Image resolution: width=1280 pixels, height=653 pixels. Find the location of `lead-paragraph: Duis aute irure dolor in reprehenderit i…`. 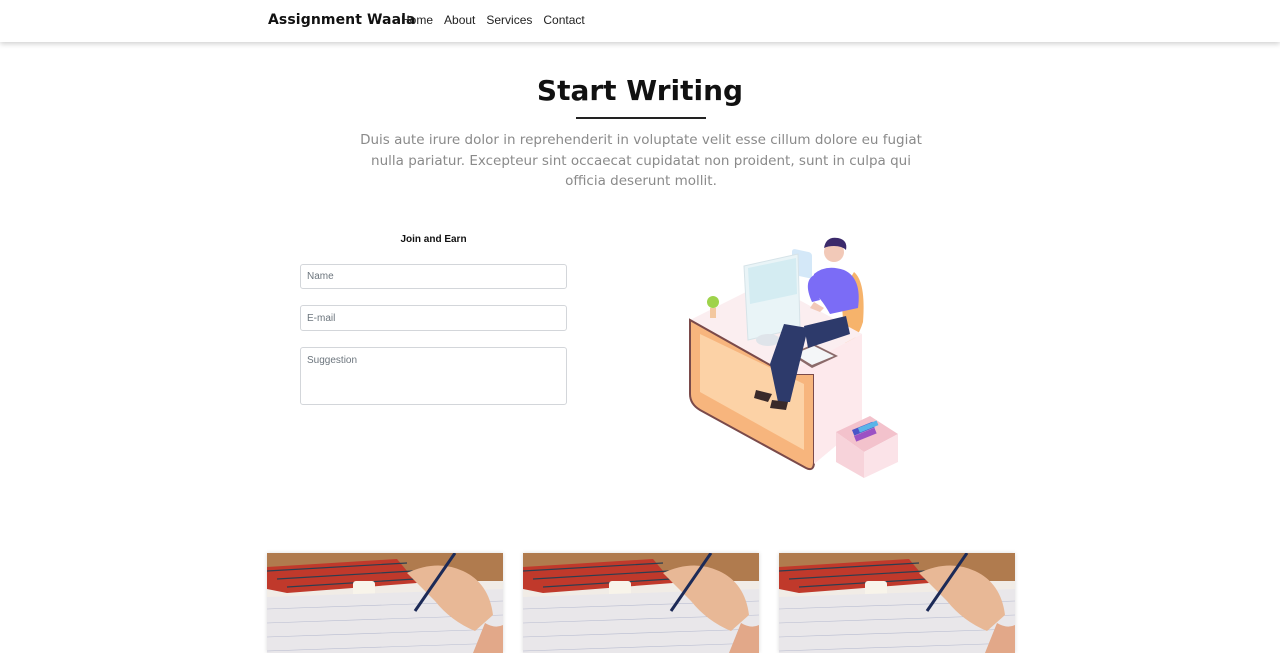

lead-paragraph: Duis aute irure dolor in reprehenderit i… is located at coordinates (641, 160).